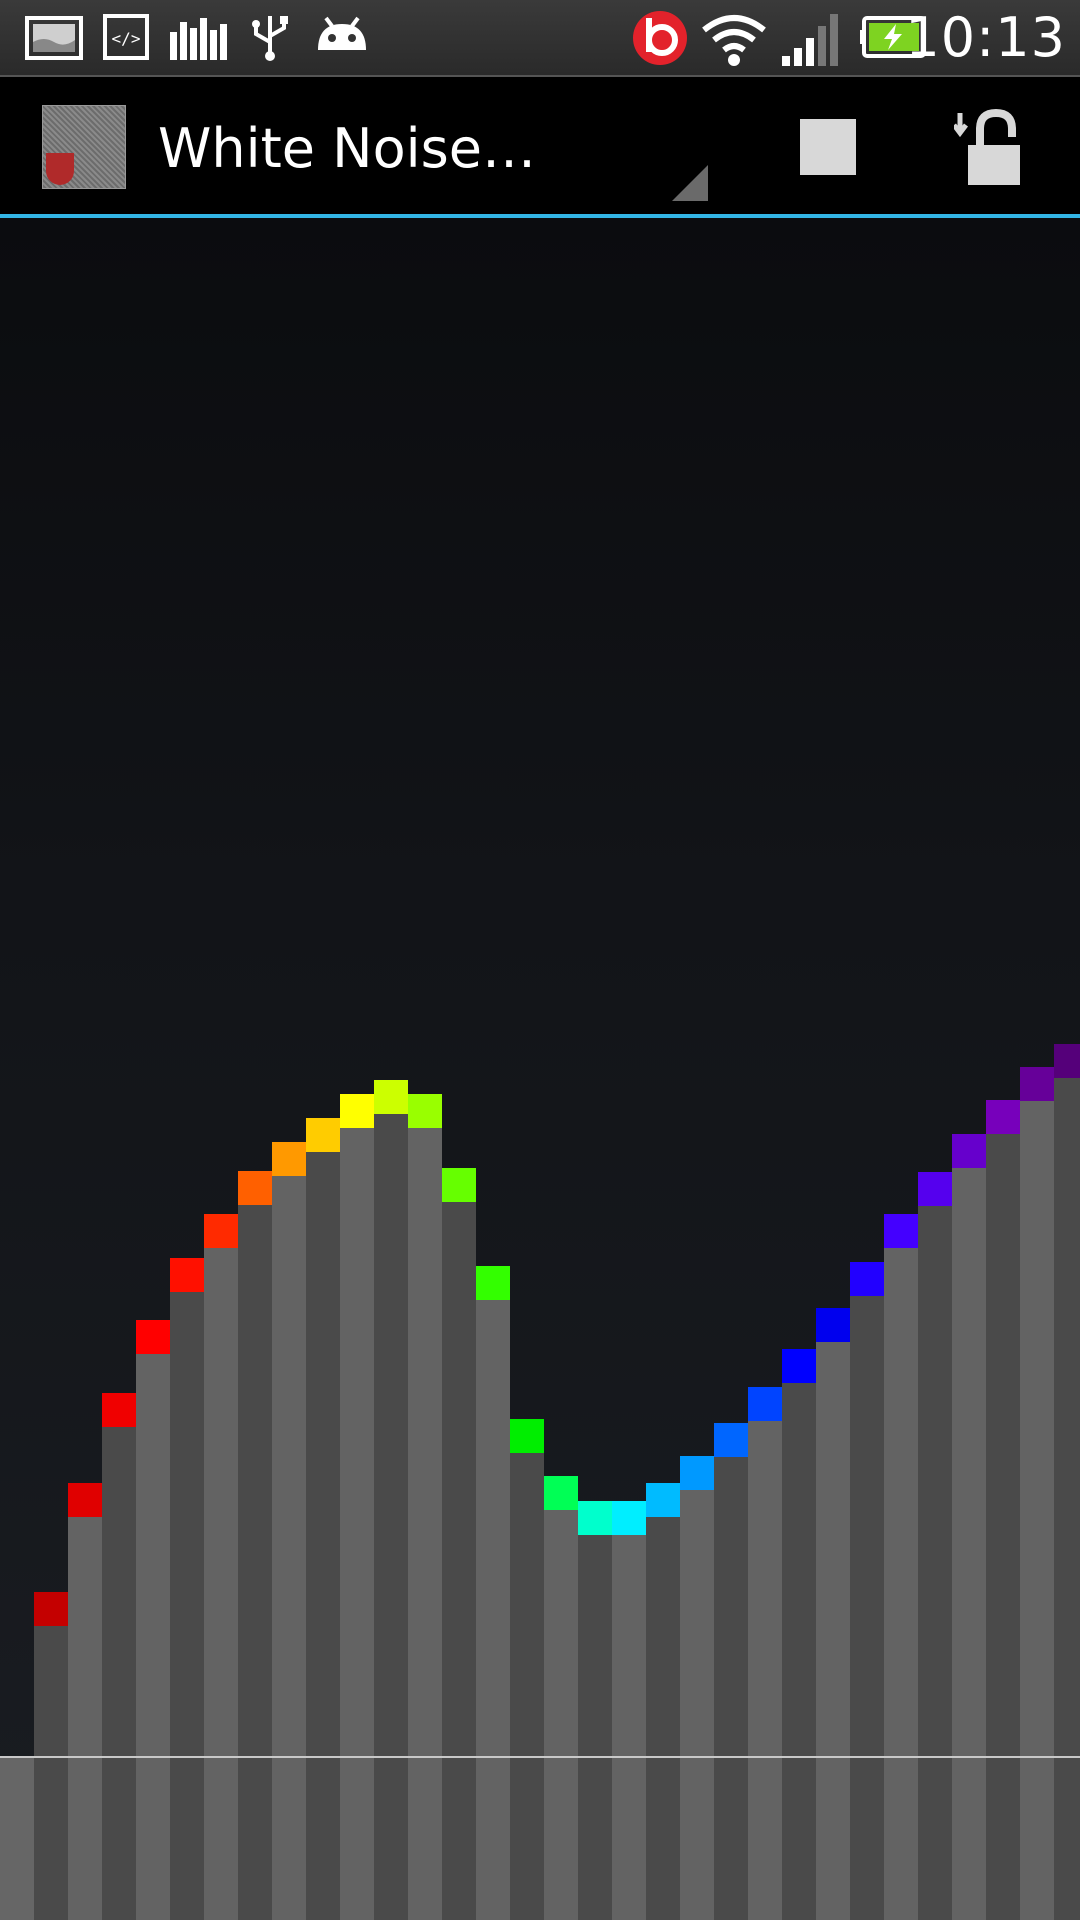 The height and width of the screenshot is (1920, 1080). Describe the element at coordinates (540, 38) in the screenshot. I see `status-bar: </> 10:13` at that location.